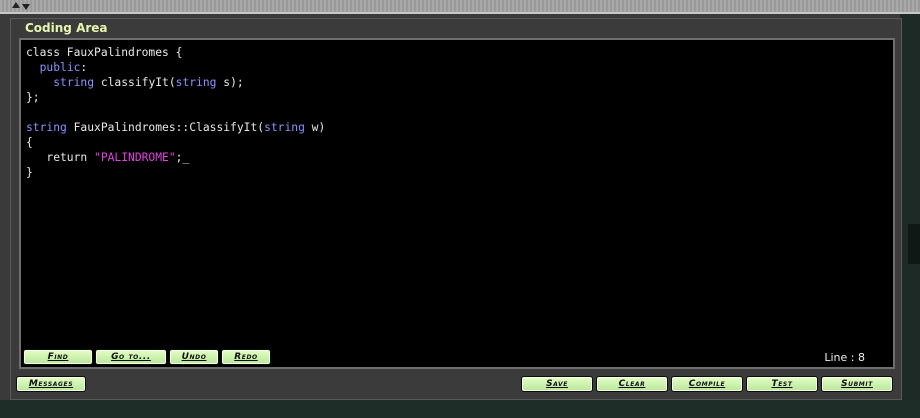  I want to click on code-token: classifyIt(, so click(135, 82).